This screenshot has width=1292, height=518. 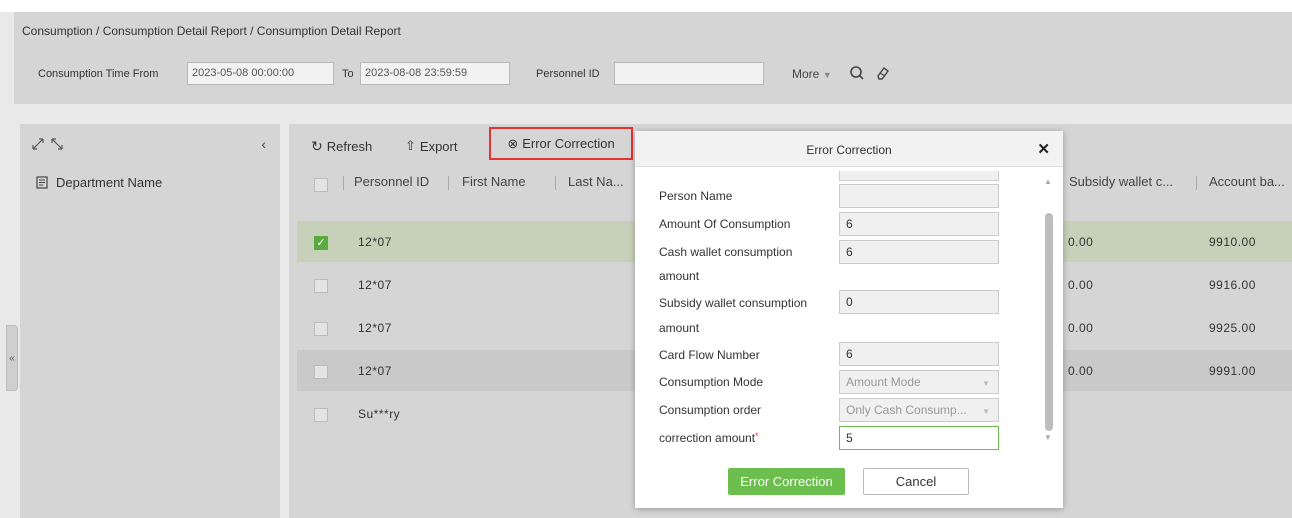 I want to click on scroll-up-icon: ▲, so click(x=1048, y=181).